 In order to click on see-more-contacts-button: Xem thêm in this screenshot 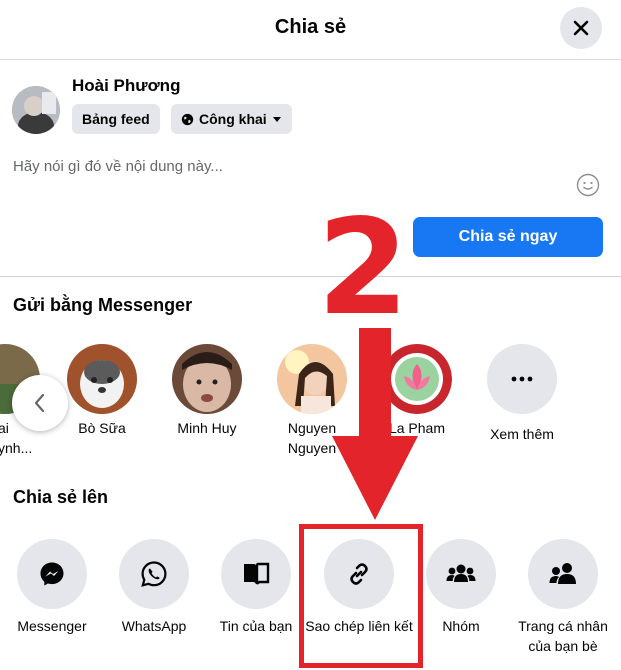, I will do `click(522, 394)`.